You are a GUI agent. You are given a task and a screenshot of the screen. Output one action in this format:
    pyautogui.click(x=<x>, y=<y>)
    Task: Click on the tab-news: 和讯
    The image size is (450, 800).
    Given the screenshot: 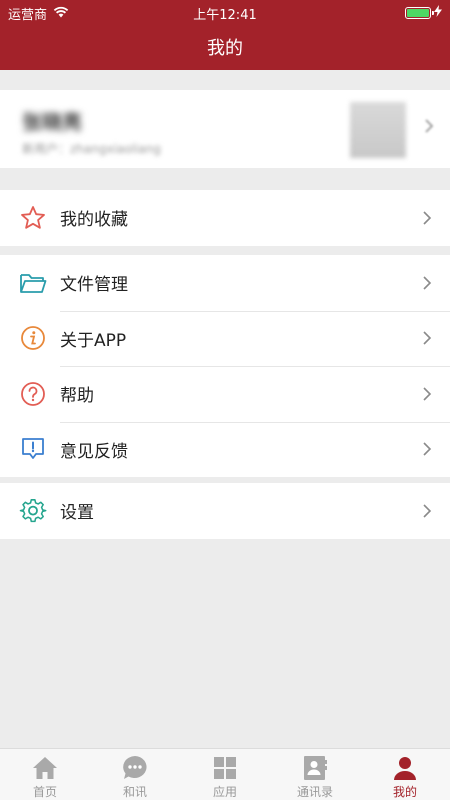 What is the action you would take?
    pyautogui.click(x=135, y=774)
    